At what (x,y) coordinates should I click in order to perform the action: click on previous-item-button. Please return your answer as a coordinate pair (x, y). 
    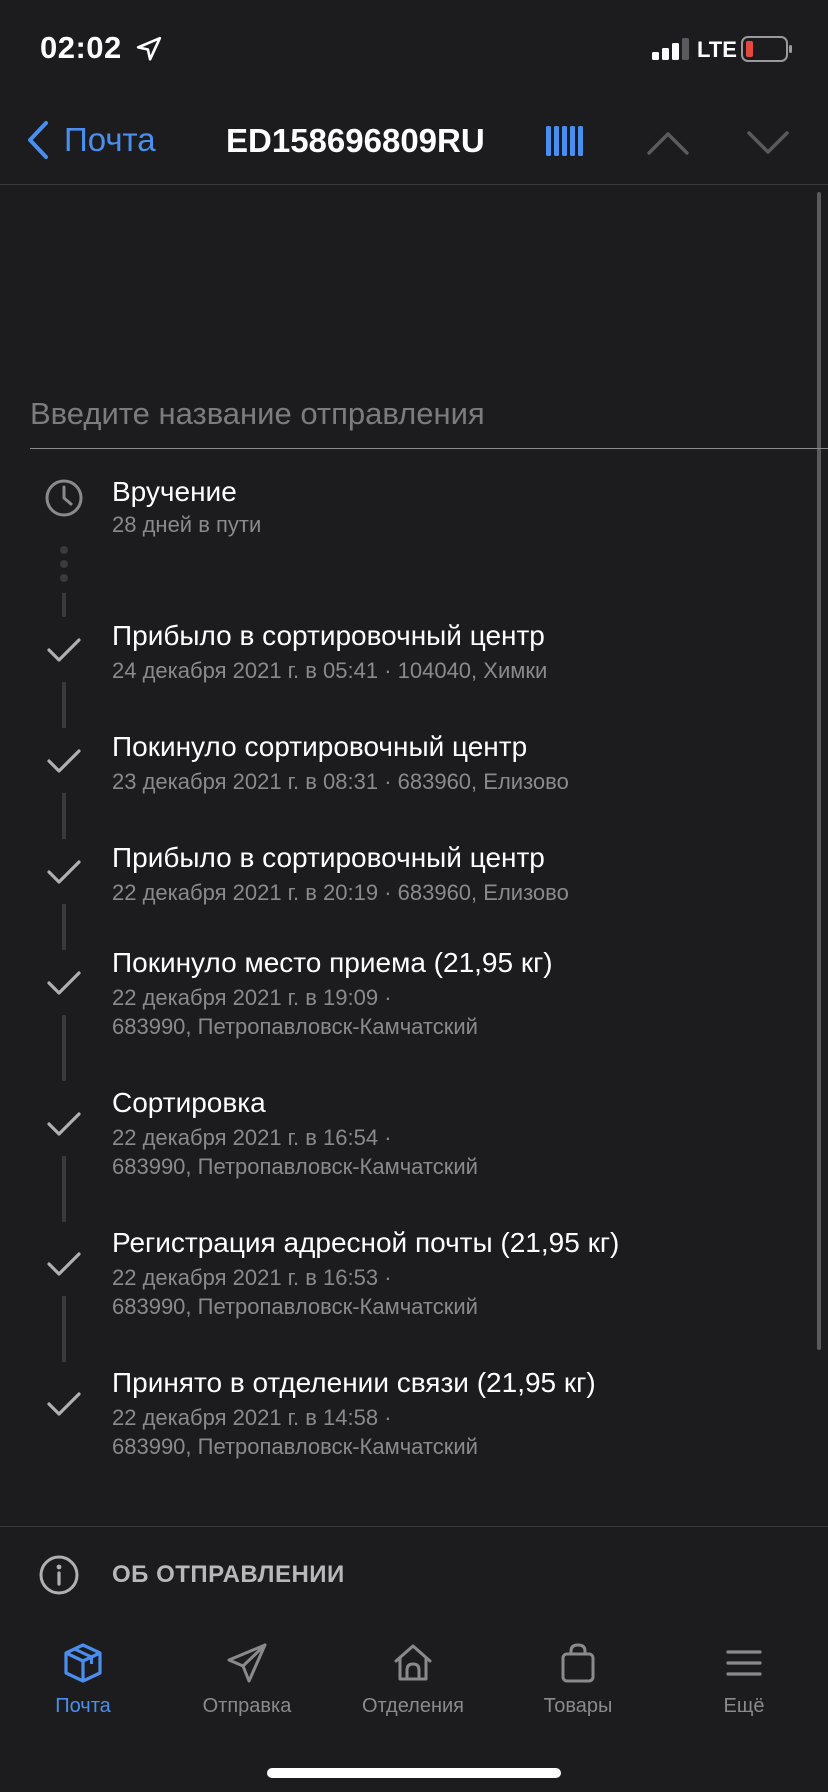
    Looking at the image, I should click on (668, 145).